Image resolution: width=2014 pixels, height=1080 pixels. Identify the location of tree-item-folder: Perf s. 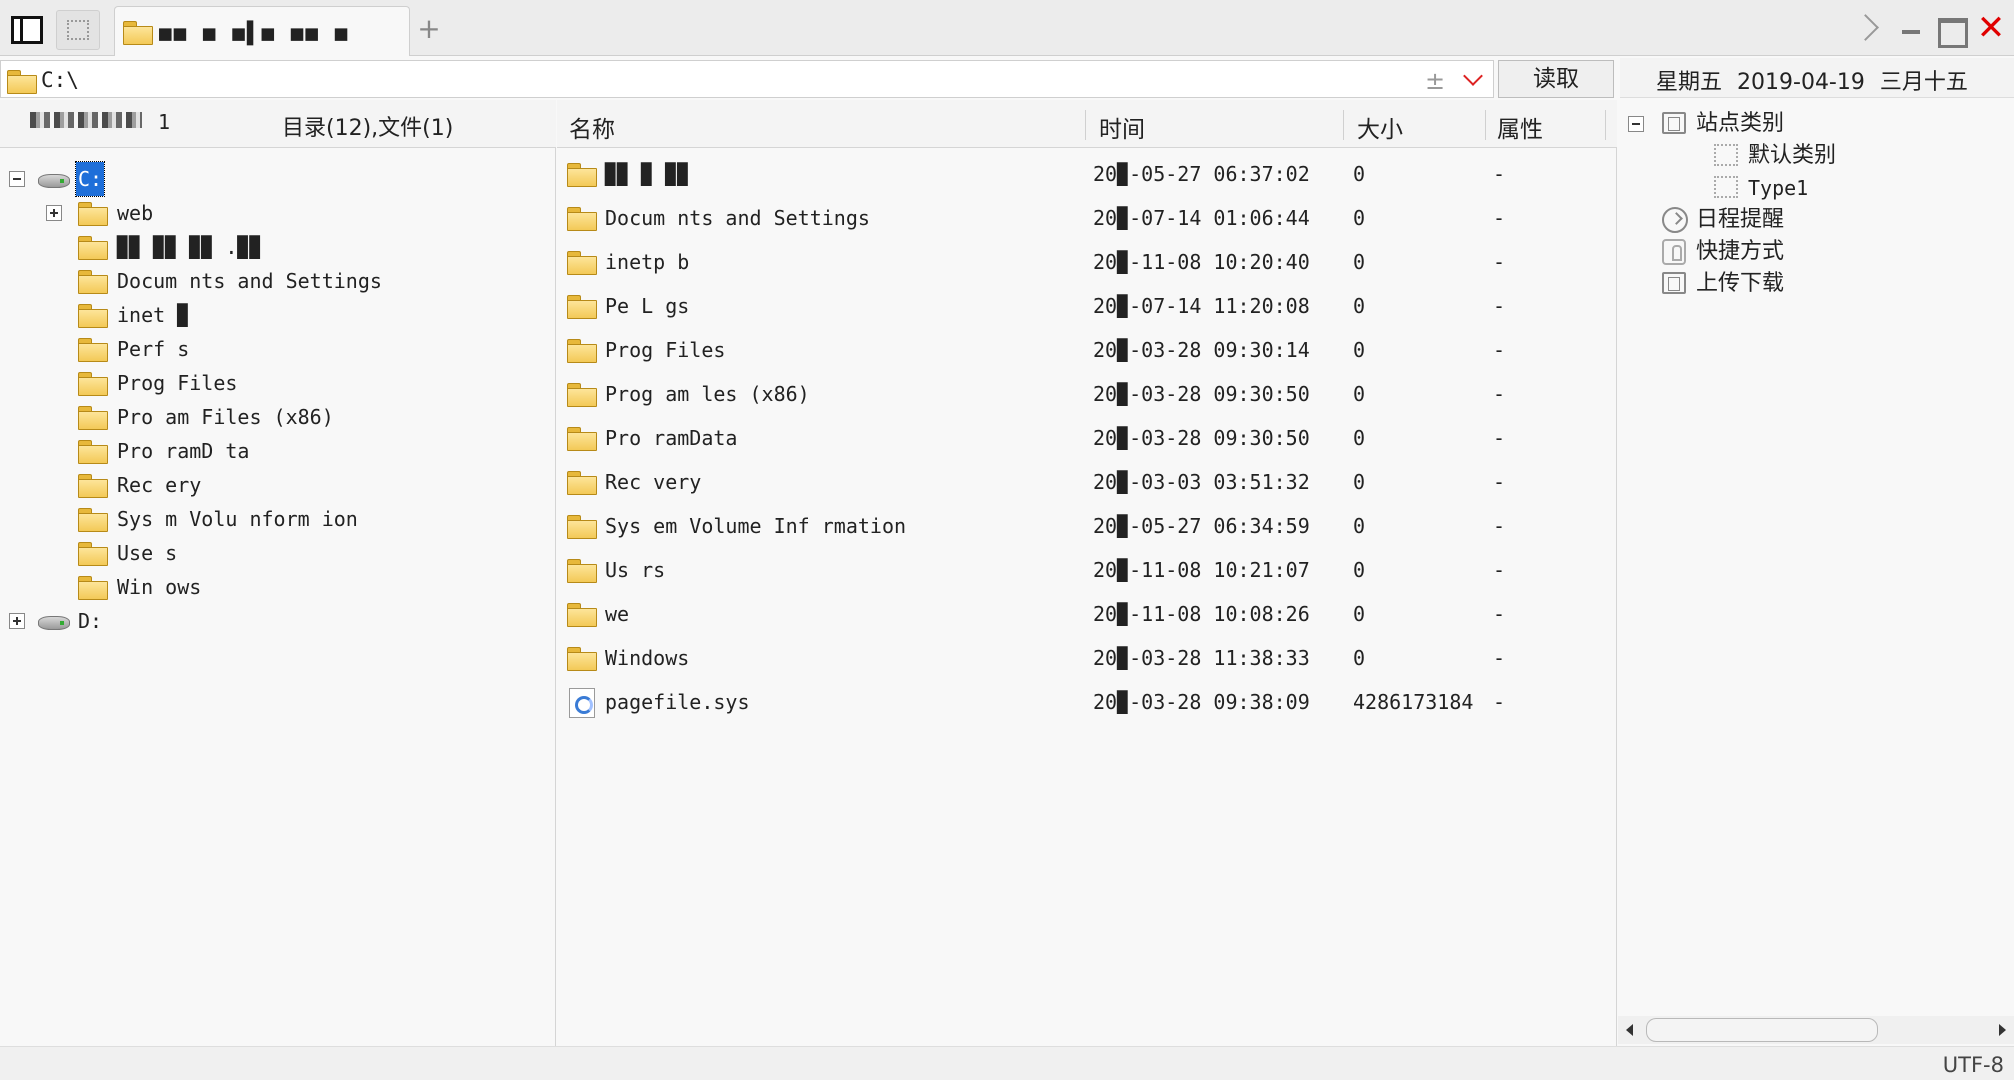
(278, 349).